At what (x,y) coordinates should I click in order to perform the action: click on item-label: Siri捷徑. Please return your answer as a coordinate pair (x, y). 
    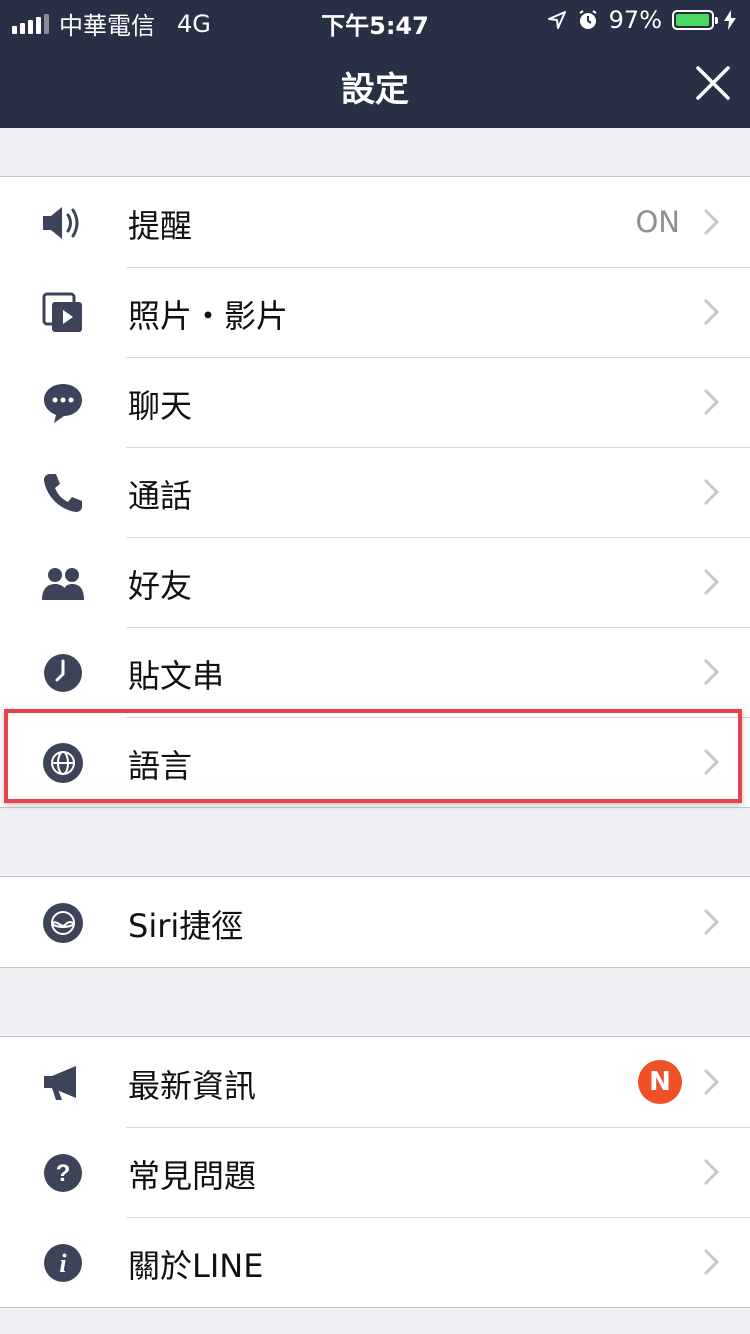
    Looking at the image, I should click on (186, 926).